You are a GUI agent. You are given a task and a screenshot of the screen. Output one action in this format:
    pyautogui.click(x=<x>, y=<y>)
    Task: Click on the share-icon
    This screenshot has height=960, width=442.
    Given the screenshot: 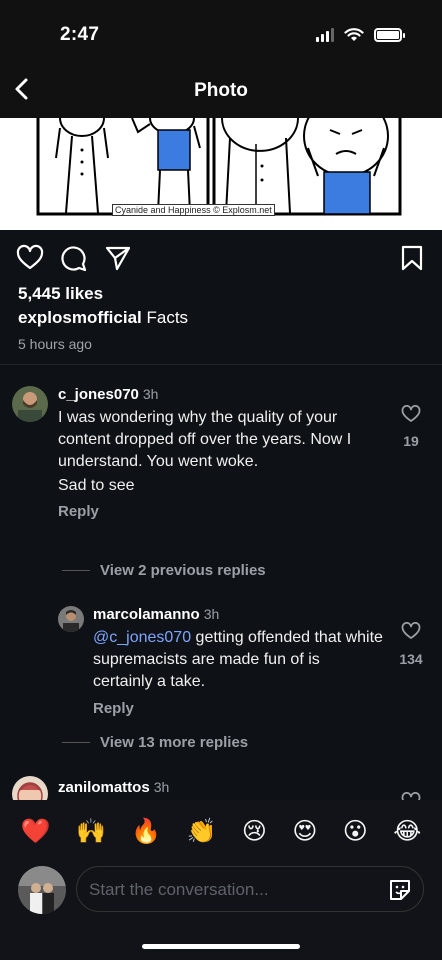 What is the action you would take?
    pyautogui.click(x=118, y=258)
    